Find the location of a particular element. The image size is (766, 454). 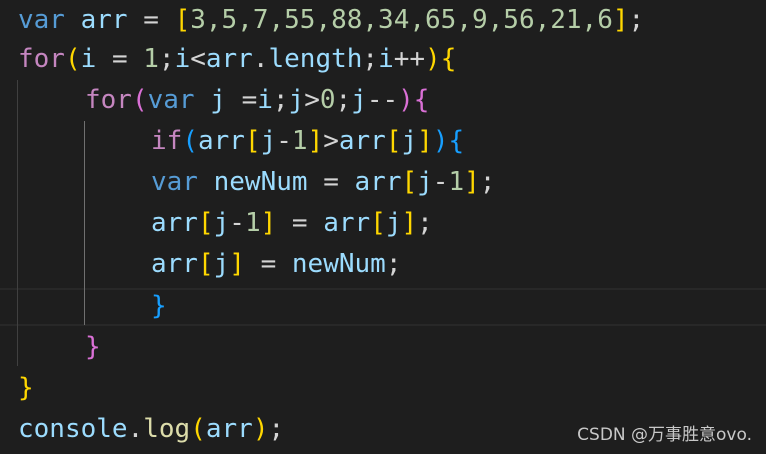

current-line-highlight is located at coordinates (383, 307).